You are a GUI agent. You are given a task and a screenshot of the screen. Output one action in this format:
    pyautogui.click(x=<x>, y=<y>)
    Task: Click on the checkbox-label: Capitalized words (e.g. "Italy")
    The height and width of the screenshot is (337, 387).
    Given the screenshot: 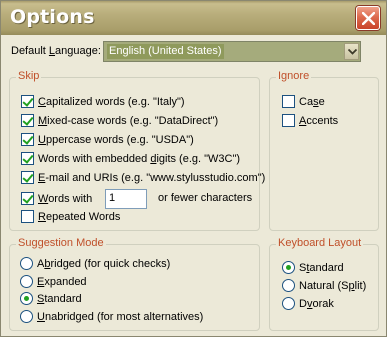 What is the action you would take?
    pyautogui.click(x=111, y=102)
    